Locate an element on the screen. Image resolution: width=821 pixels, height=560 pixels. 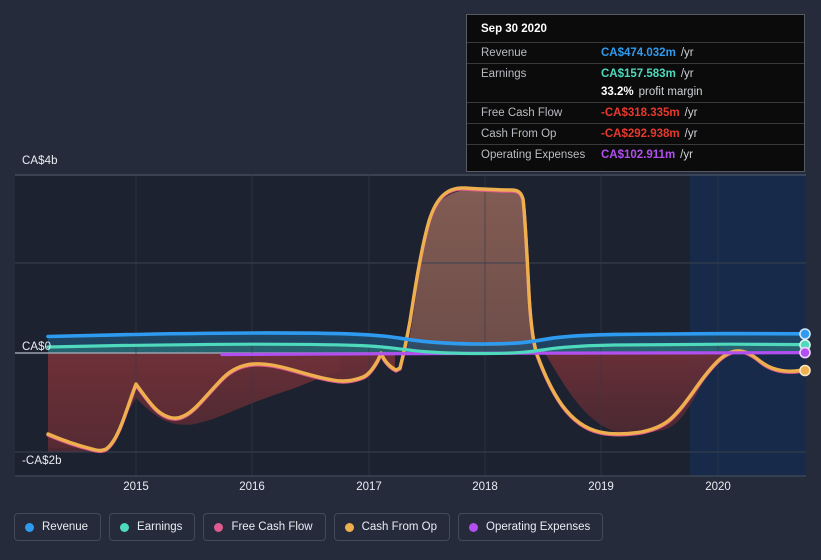
tooltip-row-revenue: Revenue CA$474.032m /yr is located at coordinates (635, 52).